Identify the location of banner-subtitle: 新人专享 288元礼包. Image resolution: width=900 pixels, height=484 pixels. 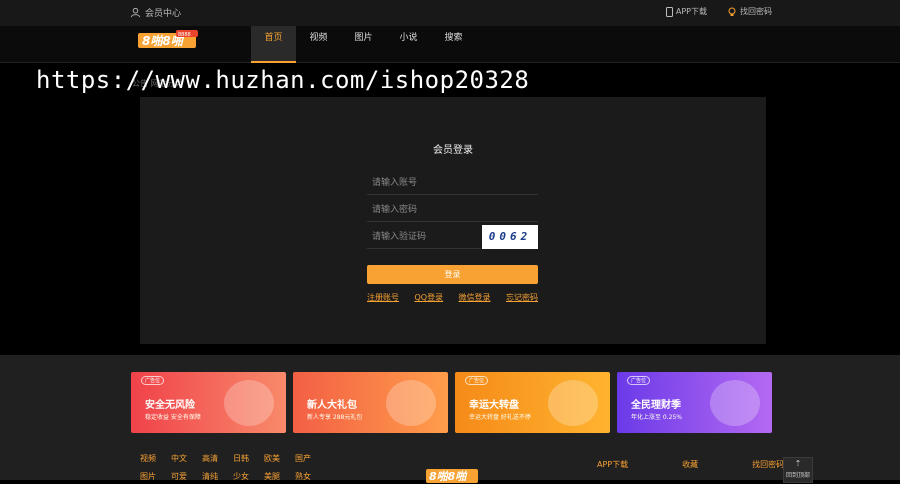
(335, 417).